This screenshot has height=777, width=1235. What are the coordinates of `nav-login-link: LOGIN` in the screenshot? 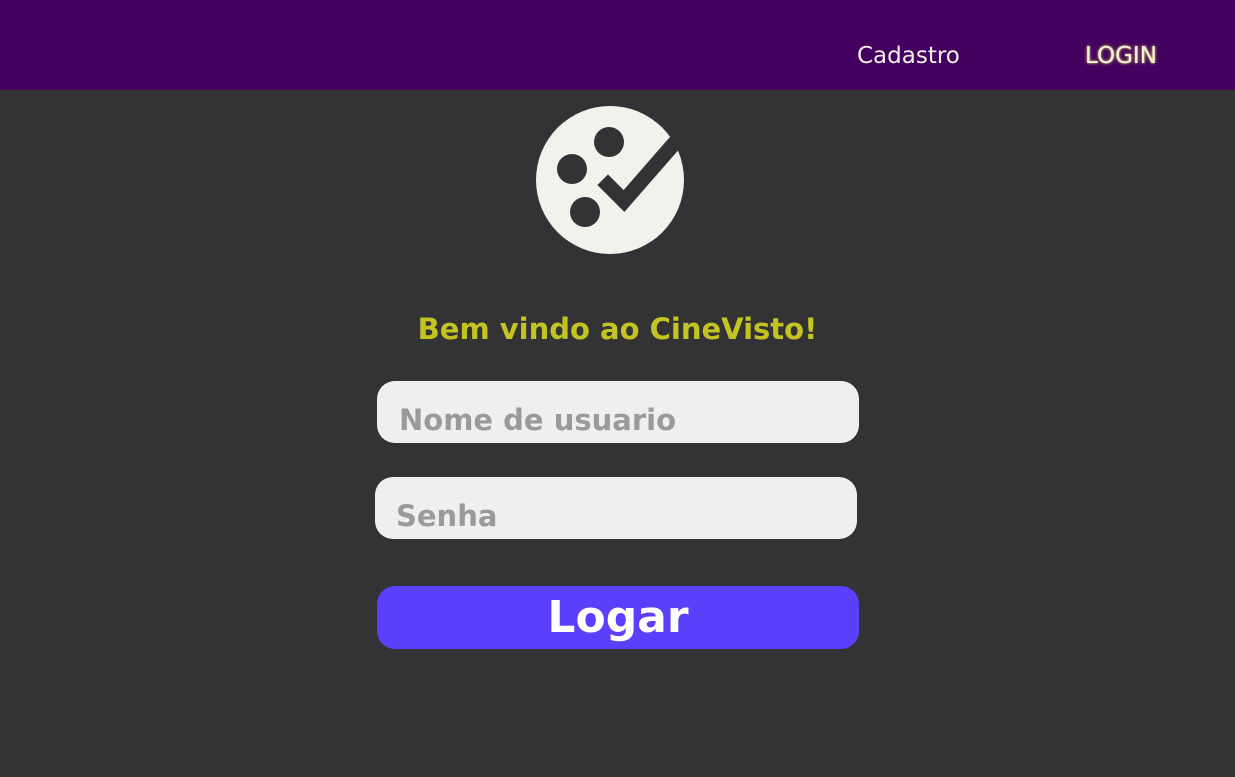 It's located at (1121, 56).